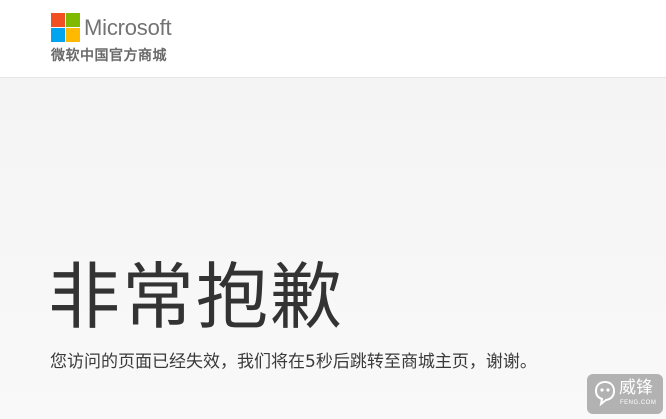 Image resolution: width=666 pixels, height=419 pixels. I want to click on feng-logo-icon, so click(605, 393).